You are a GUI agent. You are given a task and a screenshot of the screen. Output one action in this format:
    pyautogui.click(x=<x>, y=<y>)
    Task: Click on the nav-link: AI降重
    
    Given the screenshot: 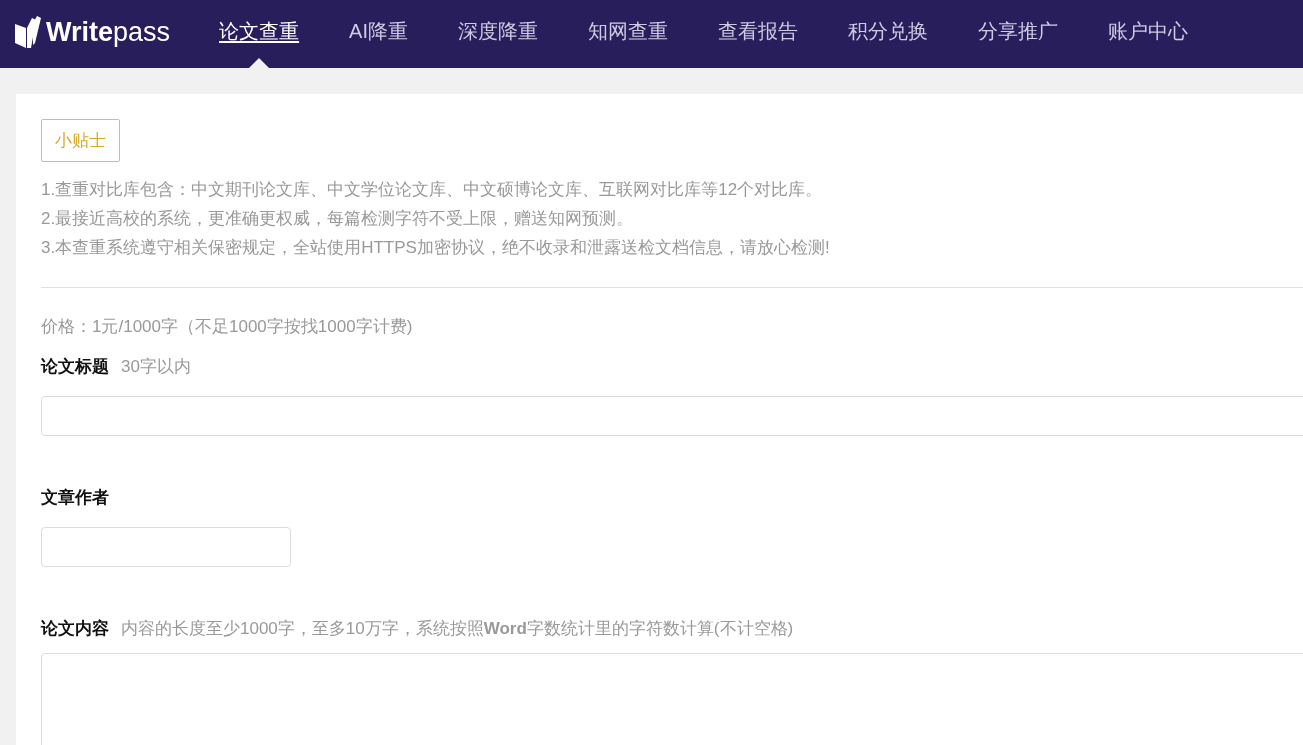 What is the action you would take?
    pyautogui.click(x=378, y=34)
    